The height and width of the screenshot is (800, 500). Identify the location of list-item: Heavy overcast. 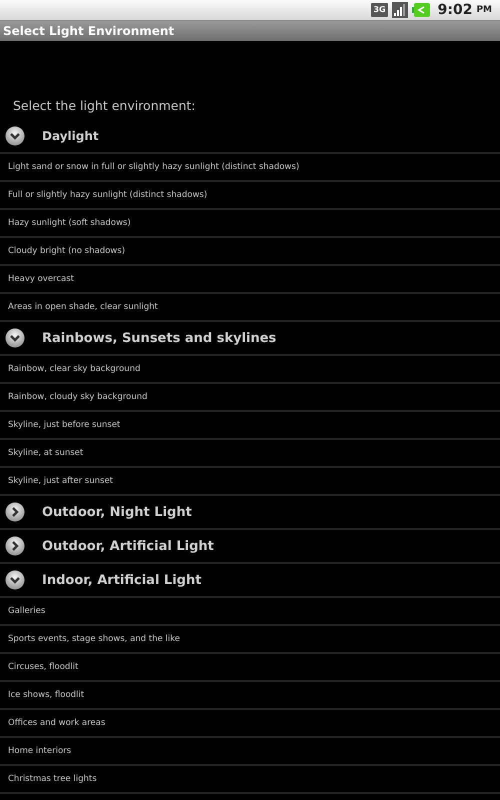
(250, 280).